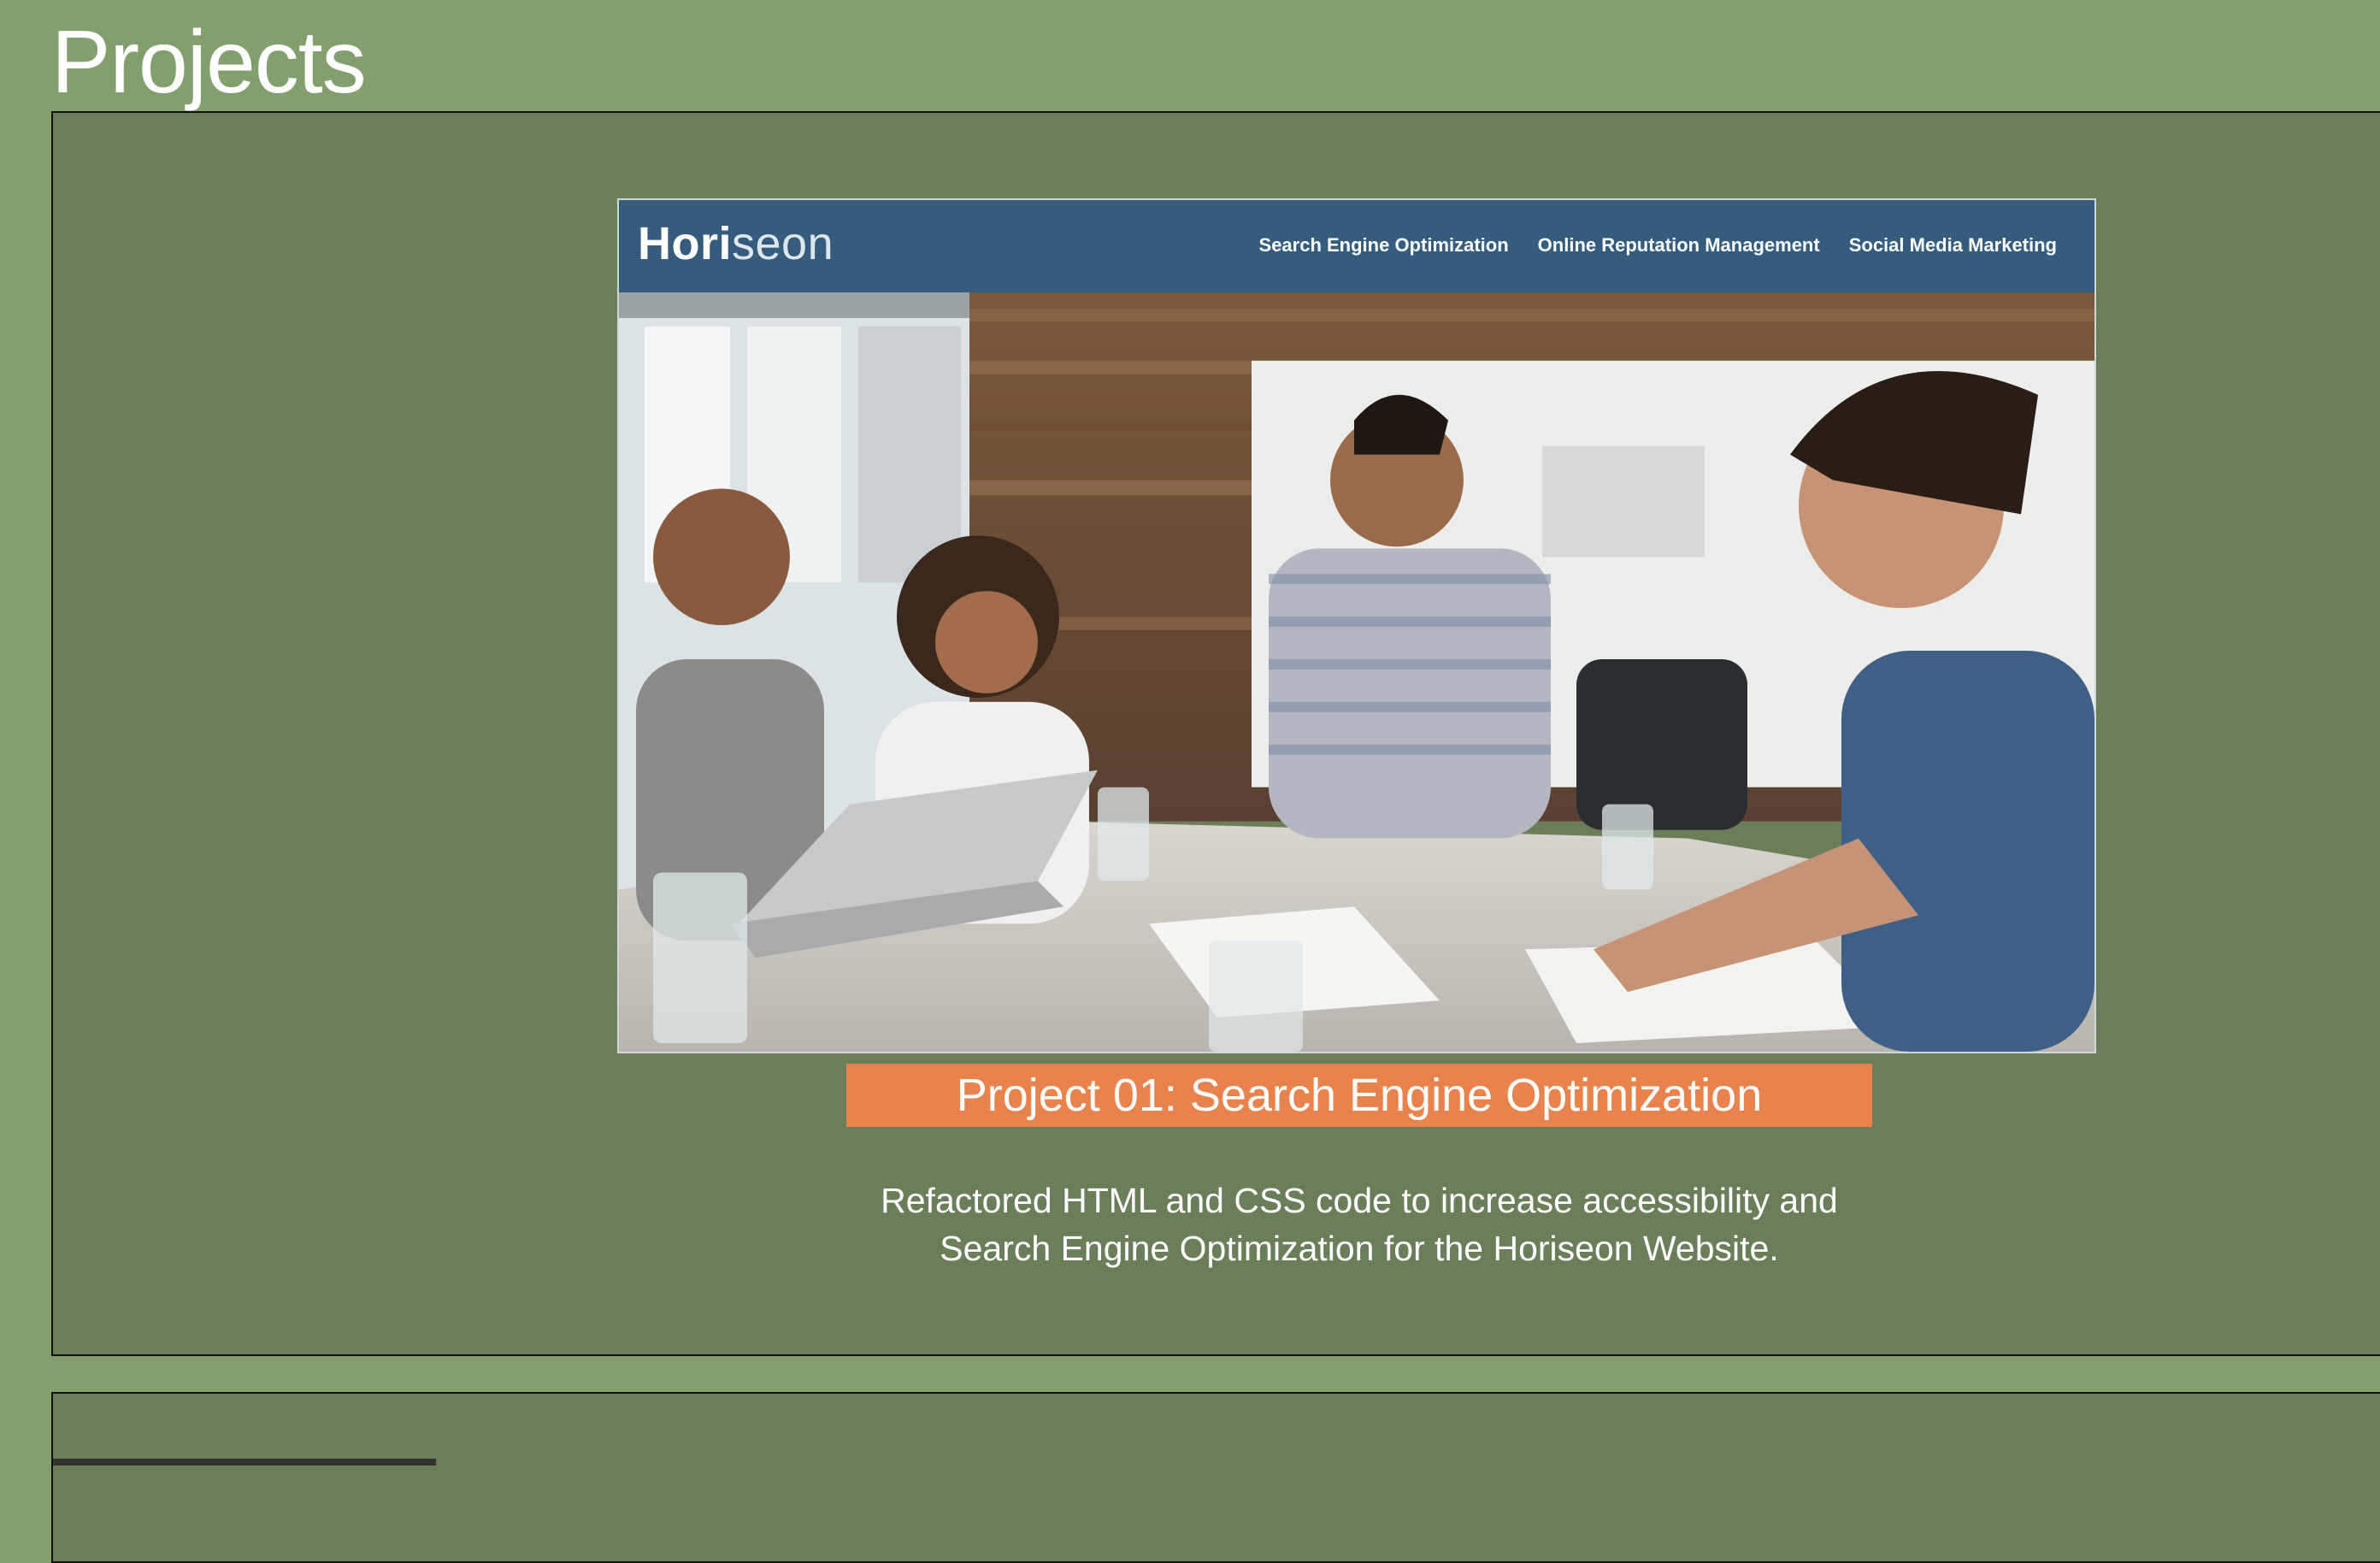 This screenshot has width=2380, height=1563. I want to click on page-title: Projects, so click(209, 63).